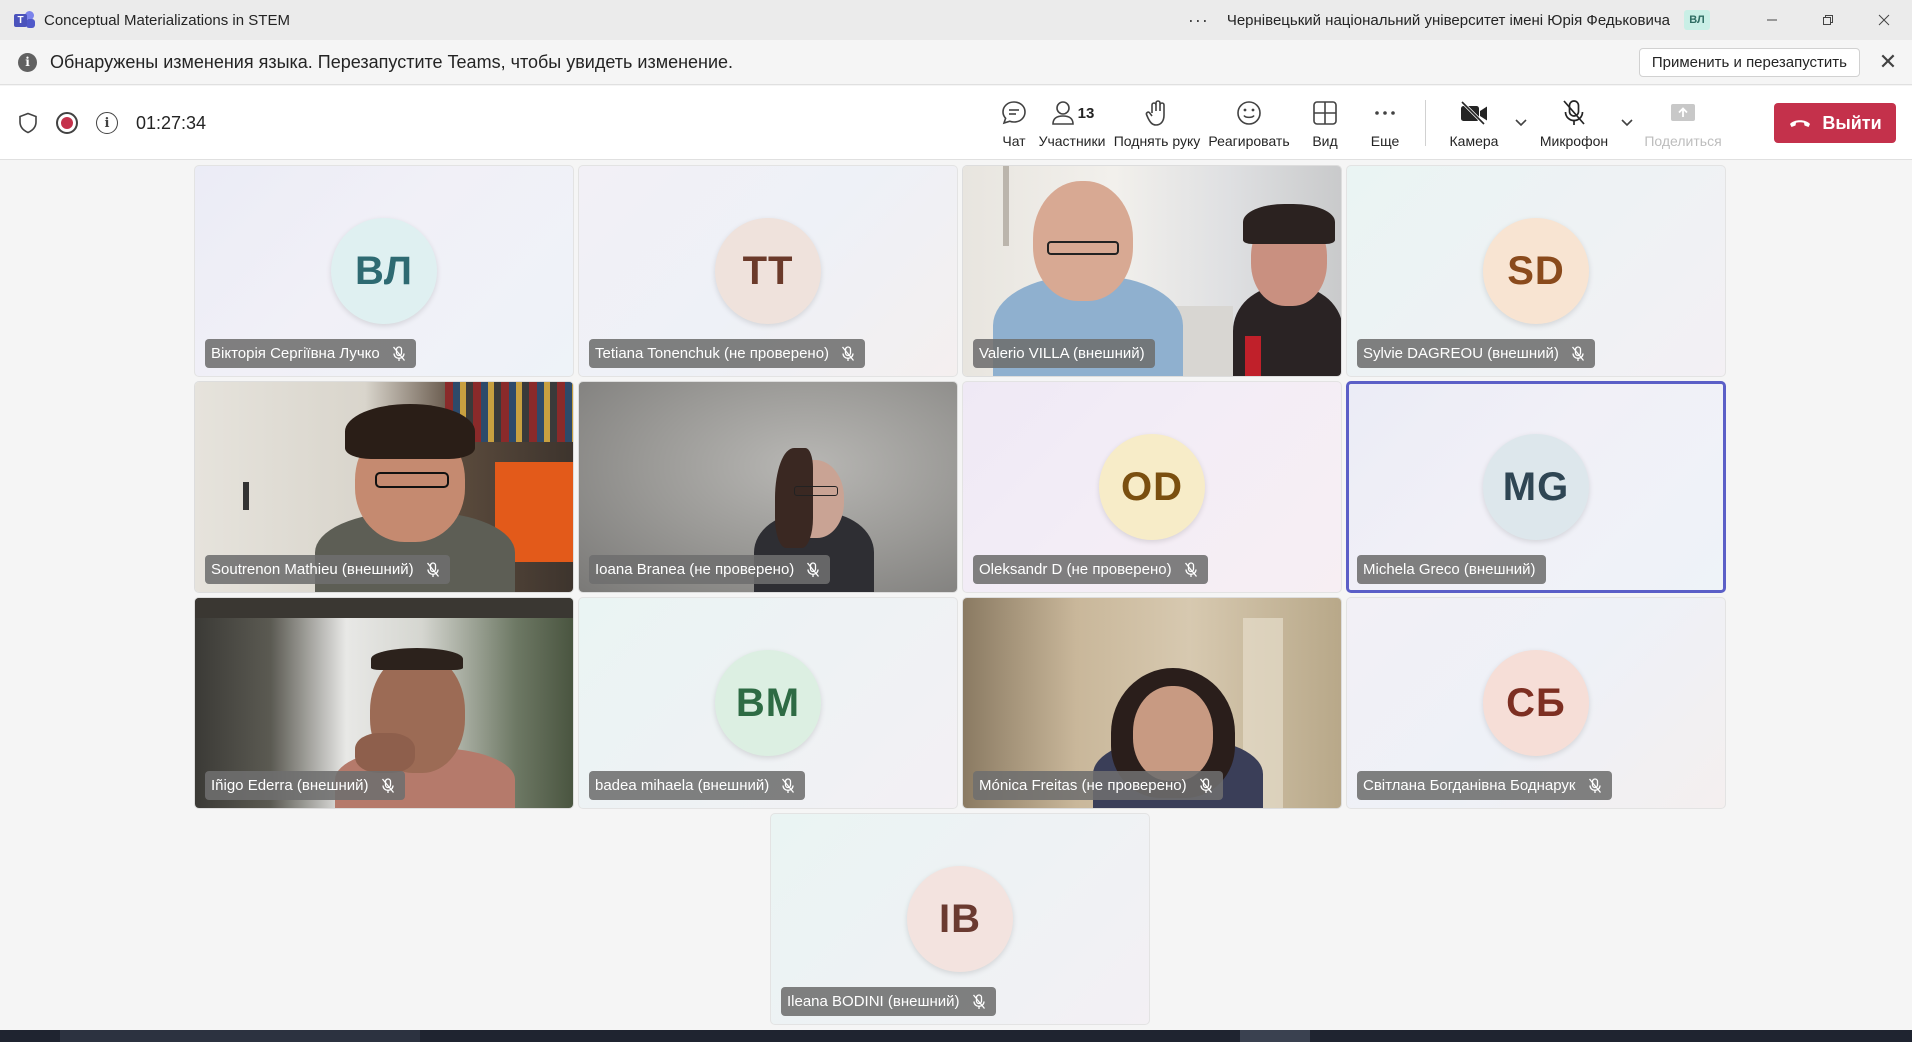  What do you see at coordinates (28, 123) in the screenshot?
I see `shield-icon` at bounding box center [28, 123].